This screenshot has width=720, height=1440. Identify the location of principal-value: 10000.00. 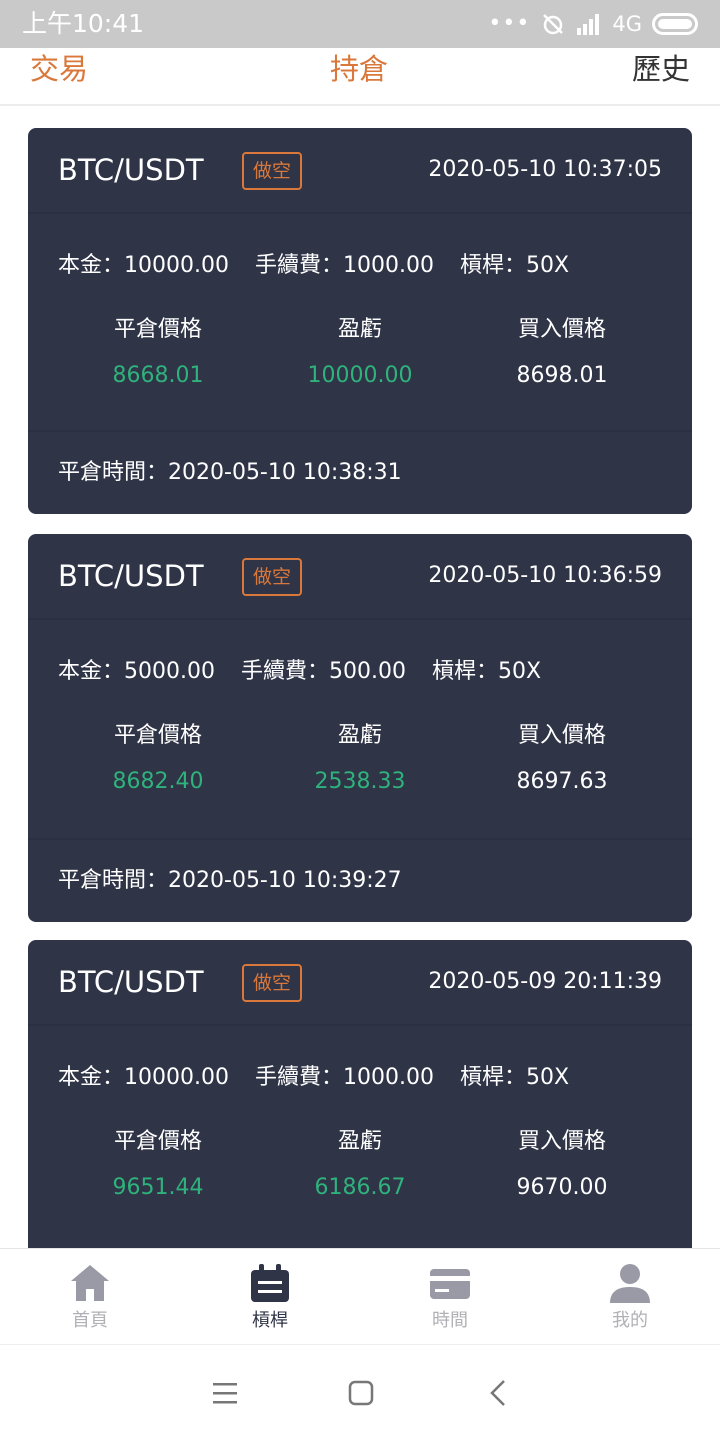
(176, 265).